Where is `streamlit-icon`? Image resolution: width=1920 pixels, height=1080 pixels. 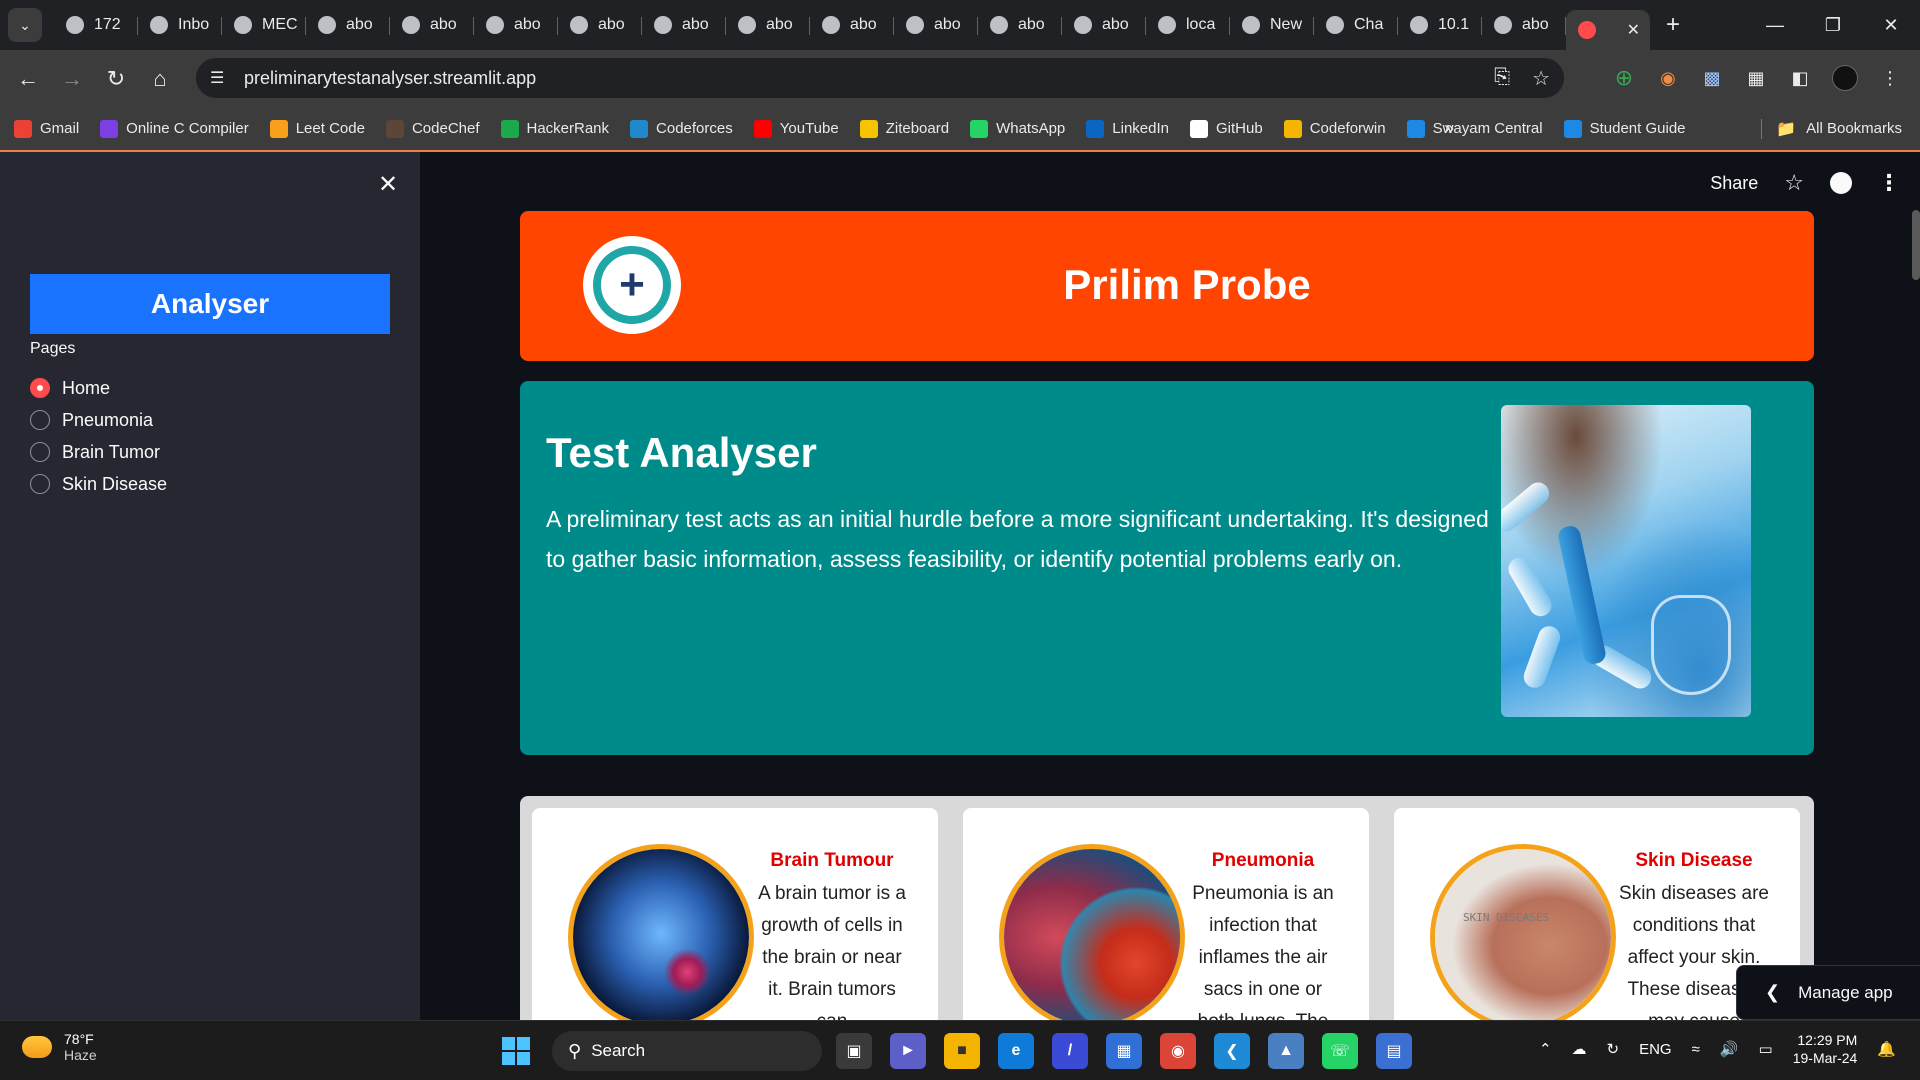
streamlit-icon is located at coordinates (1587, 30).